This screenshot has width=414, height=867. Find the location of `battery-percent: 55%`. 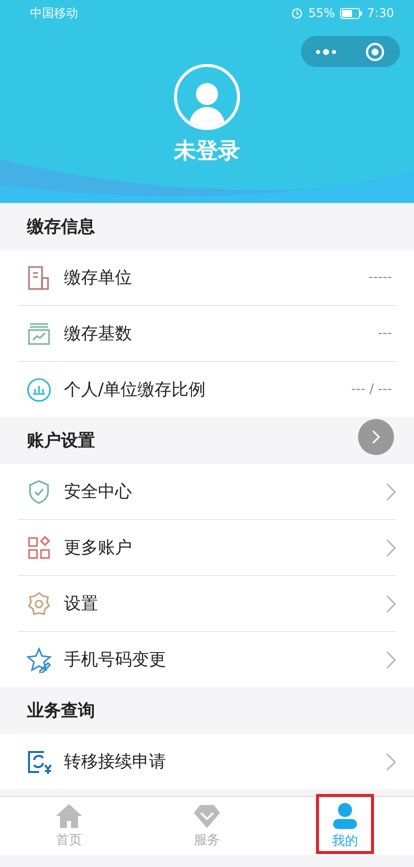

battery-percent: 55% is located at coordinates (322, 13).